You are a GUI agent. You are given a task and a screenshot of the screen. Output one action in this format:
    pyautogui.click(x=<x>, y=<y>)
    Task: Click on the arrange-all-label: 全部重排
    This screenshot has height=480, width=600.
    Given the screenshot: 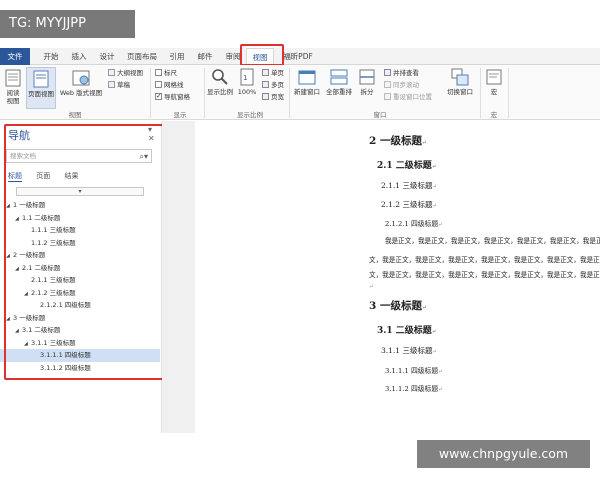 What is the action you would take?
    pyautogui.click(x=339, y=92)
    